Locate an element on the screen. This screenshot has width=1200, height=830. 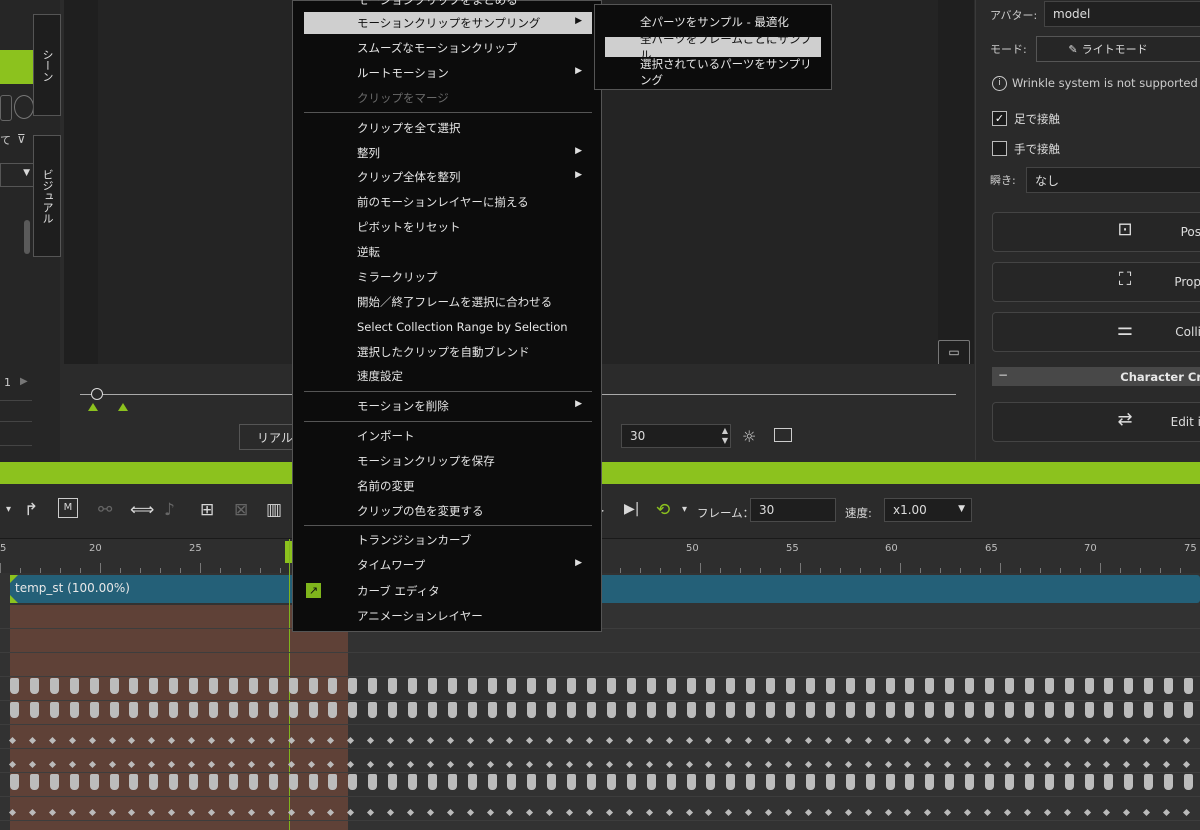
menu-item-time-warp: タイムワープ ▶ is located at coordinates (448, 565).